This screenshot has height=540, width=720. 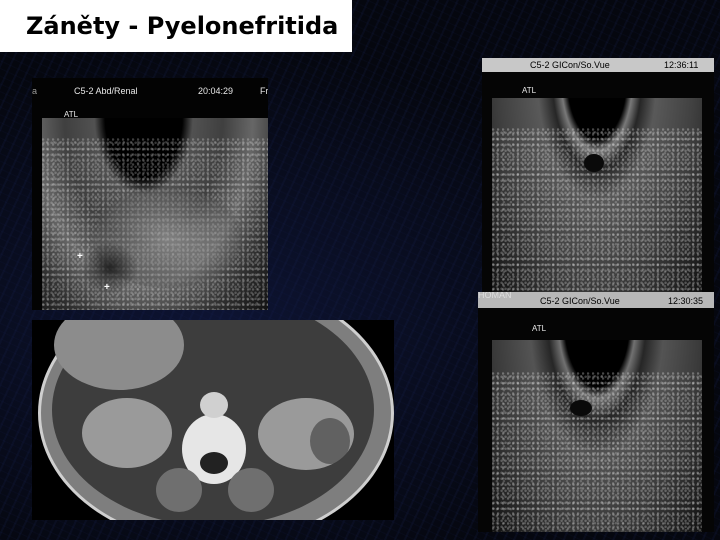 What do you see at coordinates (251, 490) in the screenshot?
I see `ct-psoas-left` at bounding box center [251, 490].